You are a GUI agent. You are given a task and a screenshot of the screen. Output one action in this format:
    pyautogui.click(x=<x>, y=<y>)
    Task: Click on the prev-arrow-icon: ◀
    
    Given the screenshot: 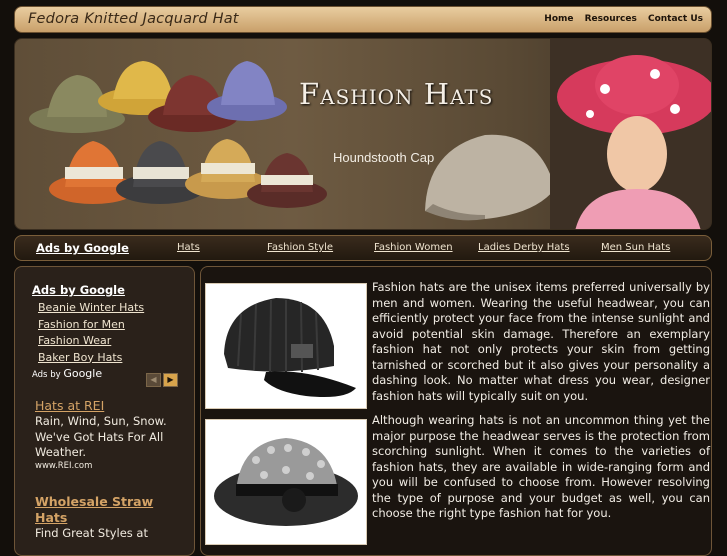 What is the action you would take?
    pyautogui.click(x=153, y=380)
    